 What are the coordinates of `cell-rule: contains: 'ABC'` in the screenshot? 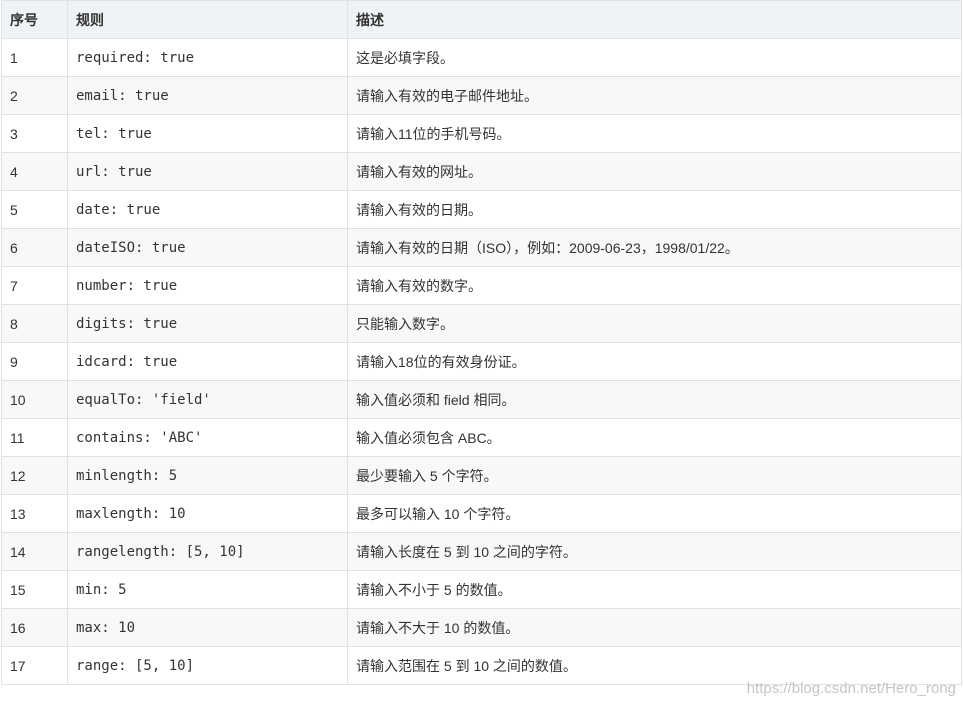 It's located at (207, 437).